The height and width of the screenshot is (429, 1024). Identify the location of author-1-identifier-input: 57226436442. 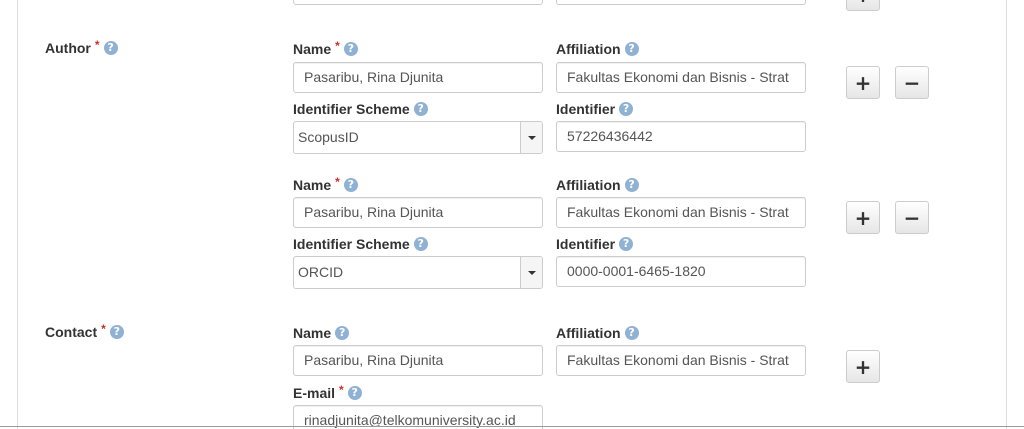
(681, 136).